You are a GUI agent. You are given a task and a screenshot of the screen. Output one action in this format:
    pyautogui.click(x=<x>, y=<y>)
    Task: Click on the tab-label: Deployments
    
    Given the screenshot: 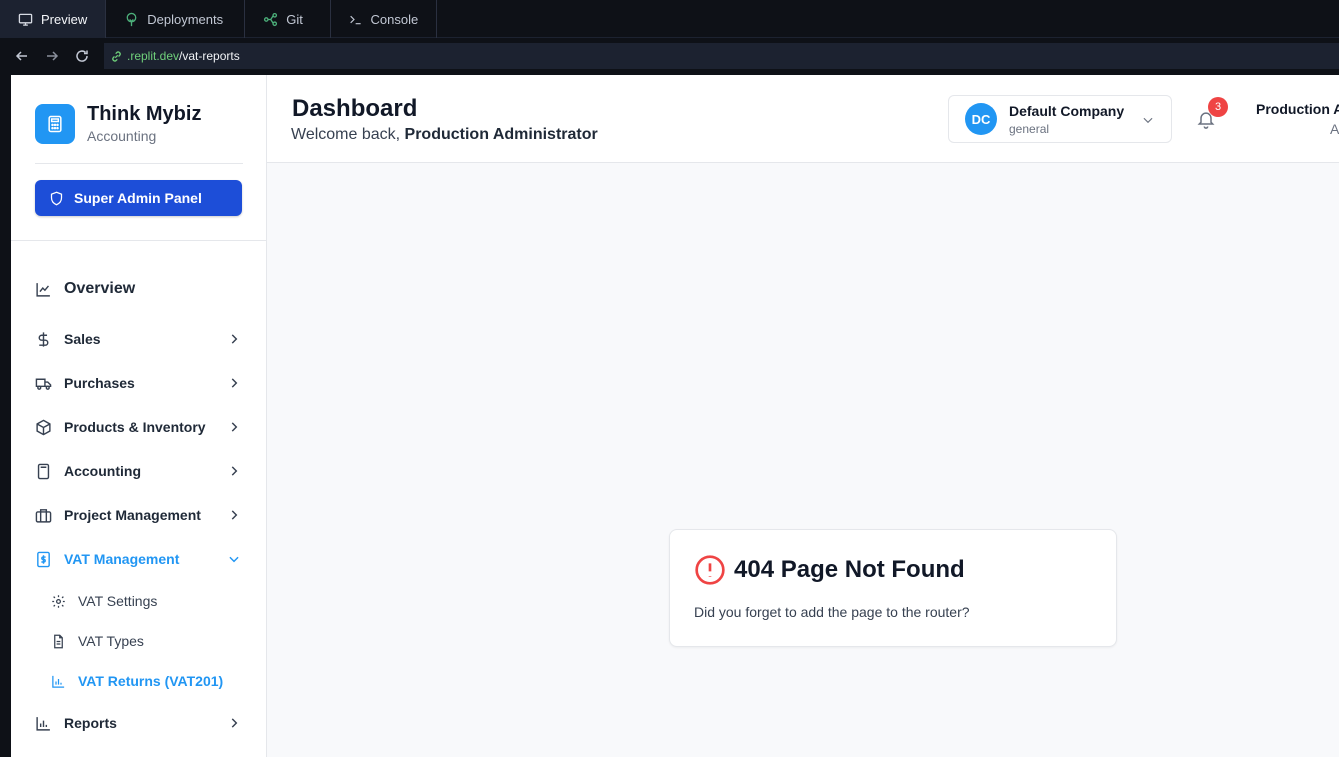 What is the action you would take?
    pyautogui.click(x=185, y=19)
    